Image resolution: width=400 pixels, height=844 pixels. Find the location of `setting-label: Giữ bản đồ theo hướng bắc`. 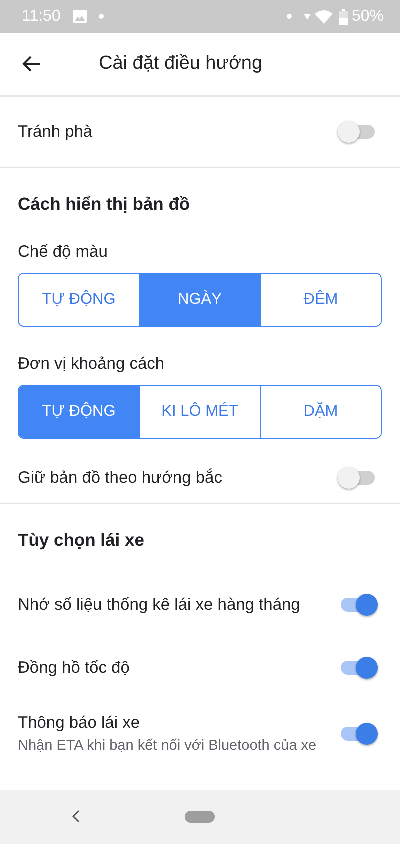

setting-label: Giữ bản đồ theo hướng bắc is located at coordinates (121, 478).